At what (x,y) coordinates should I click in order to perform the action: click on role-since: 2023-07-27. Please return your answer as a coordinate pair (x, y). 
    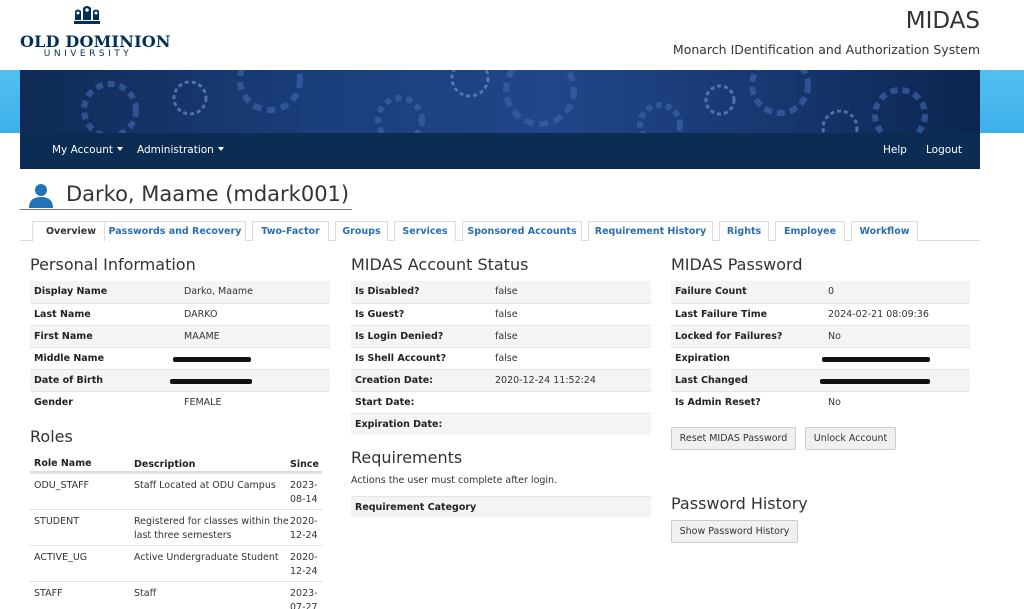
    Looking at the image, I should click on (304, 598).